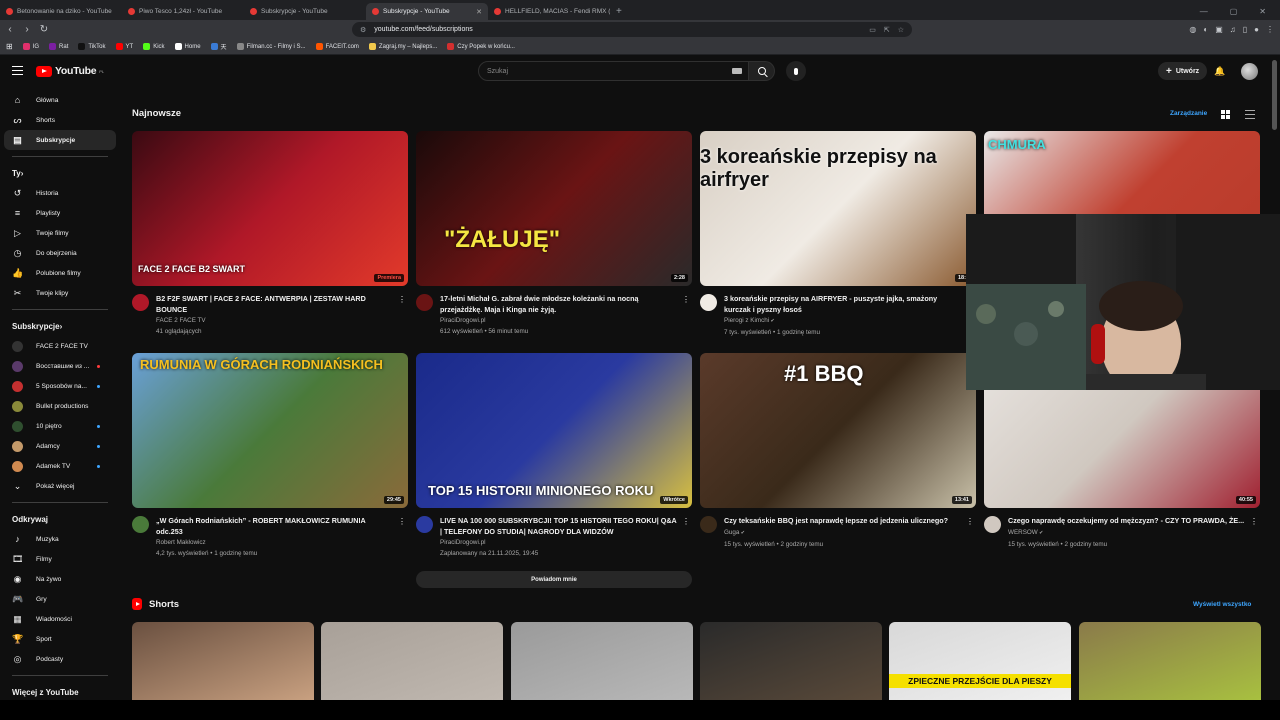 Image resolution: width=1280 pixels, height=720 pixels. Describe the element at coordinates (275, 542) in the screenshot. I see `channel-name: Robert Makłowicz` at that location.